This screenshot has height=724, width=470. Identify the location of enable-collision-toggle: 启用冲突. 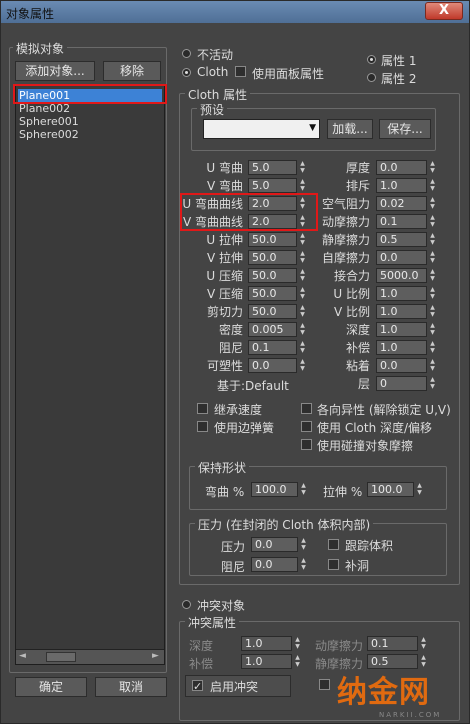
(238, 686).